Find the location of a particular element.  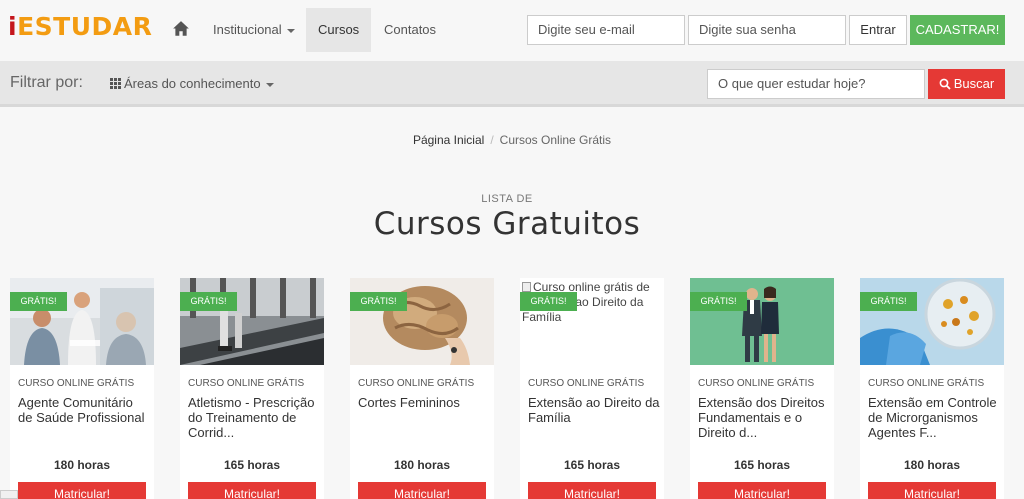

search-input: O que quer estudar hoje? is located at coordinates (816, 84).